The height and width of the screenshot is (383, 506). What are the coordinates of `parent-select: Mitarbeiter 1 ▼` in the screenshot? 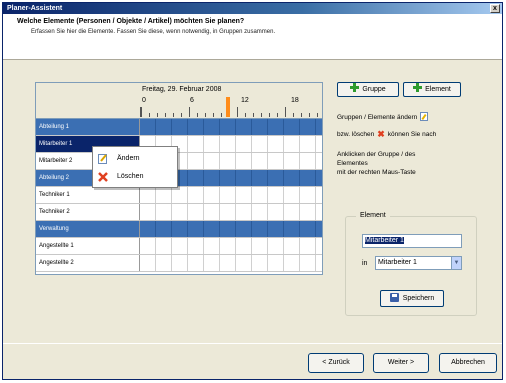 It's located at (418, 263).